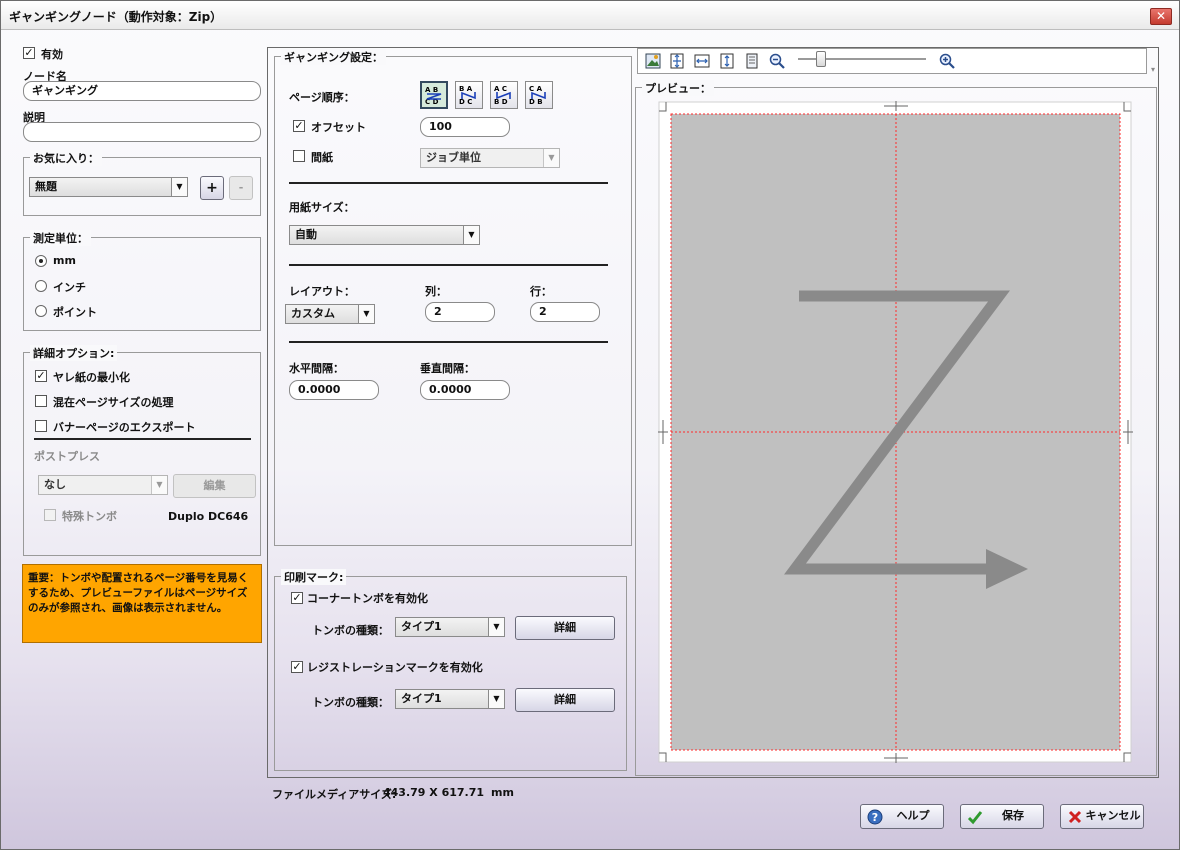 The image size is (1180, 850). Describe the element at coordinates (975, 818) in the screenshot. I see `check-icon` at that location.